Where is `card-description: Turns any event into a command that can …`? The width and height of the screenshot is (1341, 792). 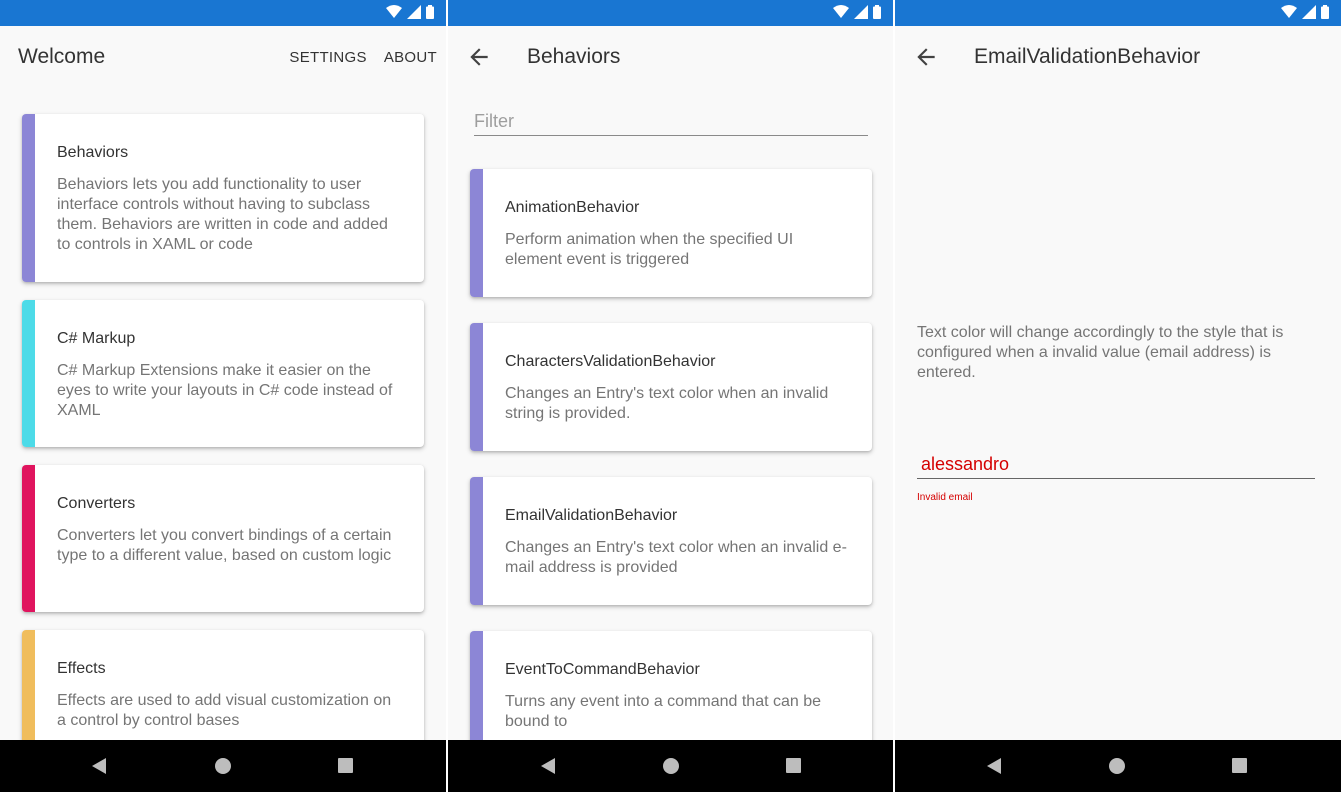
card-description: Turns any event into a command that can … is located at coordinates (663, 711).